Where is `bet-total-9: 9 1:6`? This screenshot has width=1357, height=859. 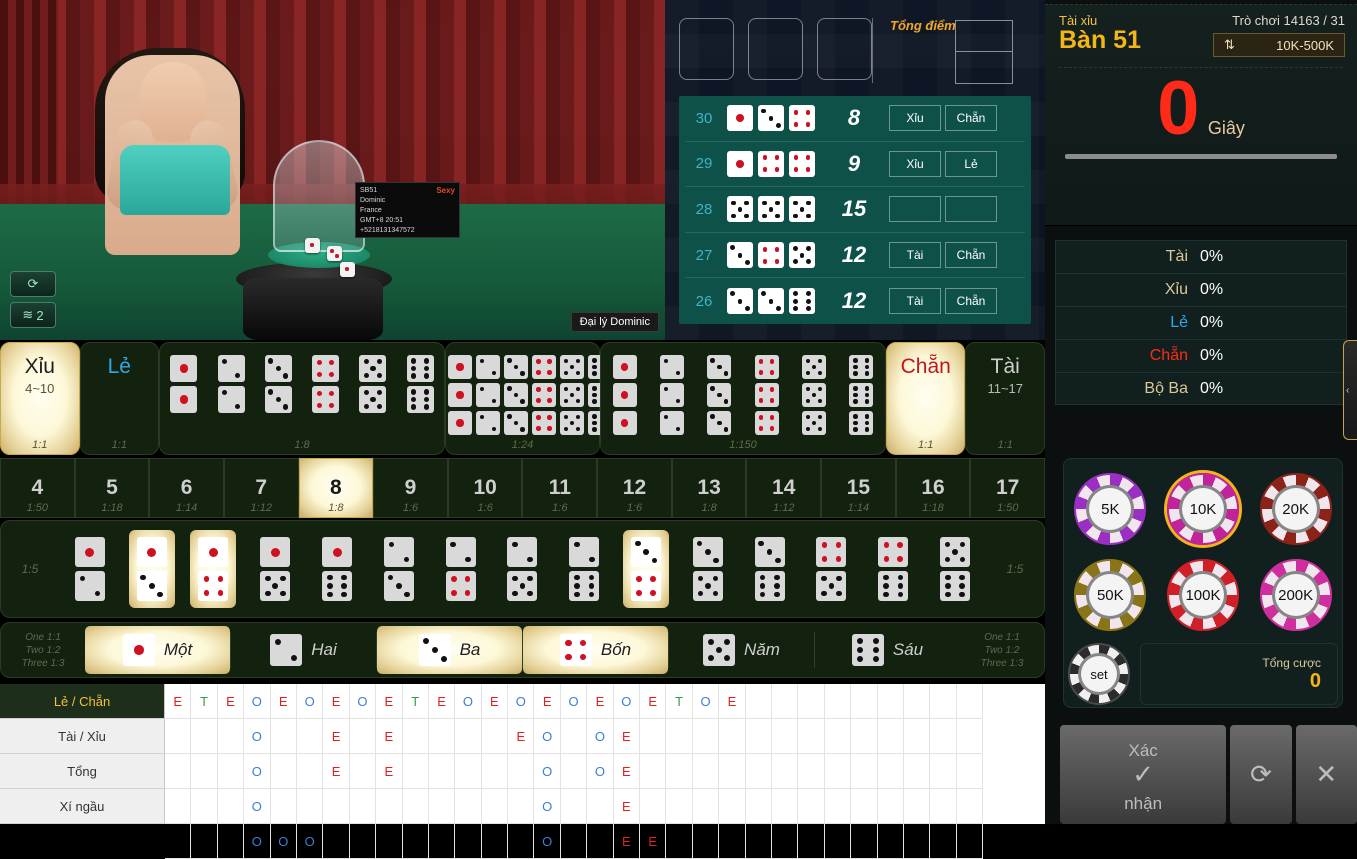 bet-total-9: 9 1:6 is located at coordinates (410, 488).